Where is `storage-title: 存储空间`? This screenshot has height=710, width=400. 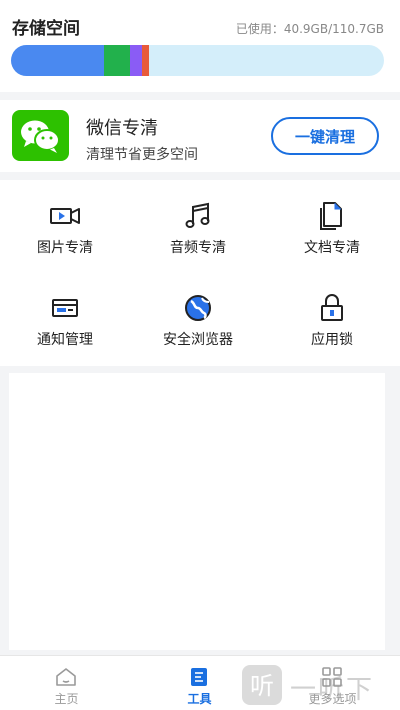
storage-title: 存储空间 is located at coordinates (46, 29).